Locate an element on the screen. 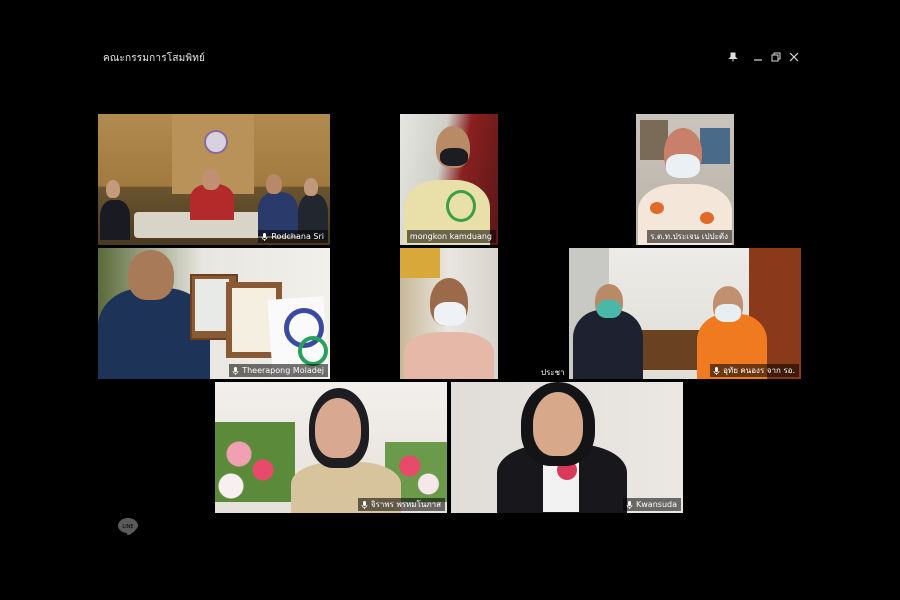 The height and width of the screenshot is (600, 900). participant-name-tag: อุทัย คนองร จาก รอ. is located at coordinates (754, 370).